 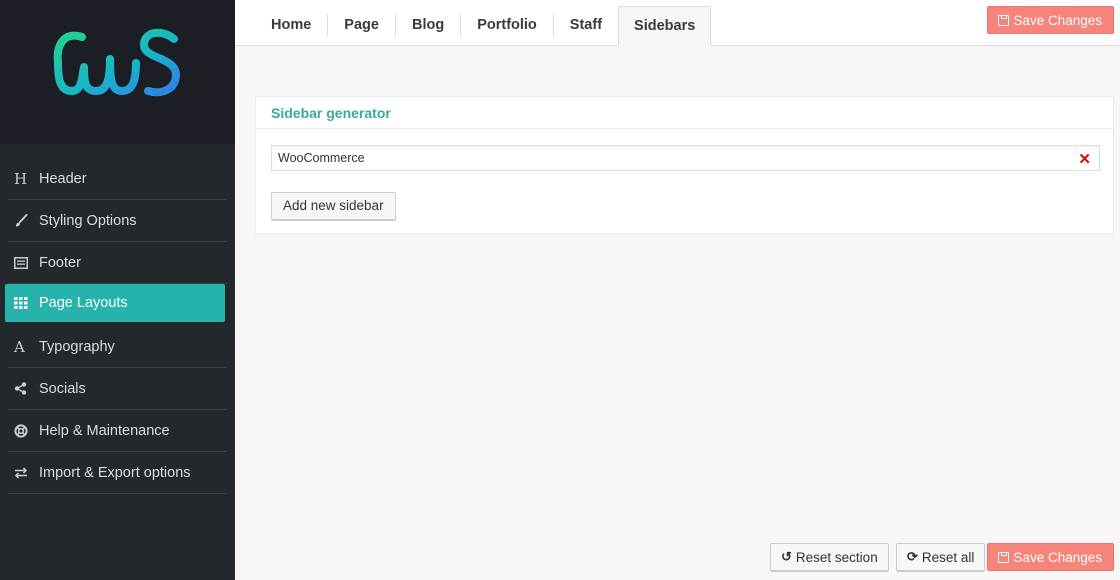 What do you see at coordinates (83, 303) in the screenshot?
I see `sidebar-item-label: Page Layouts` at bounding box center [83, 303].